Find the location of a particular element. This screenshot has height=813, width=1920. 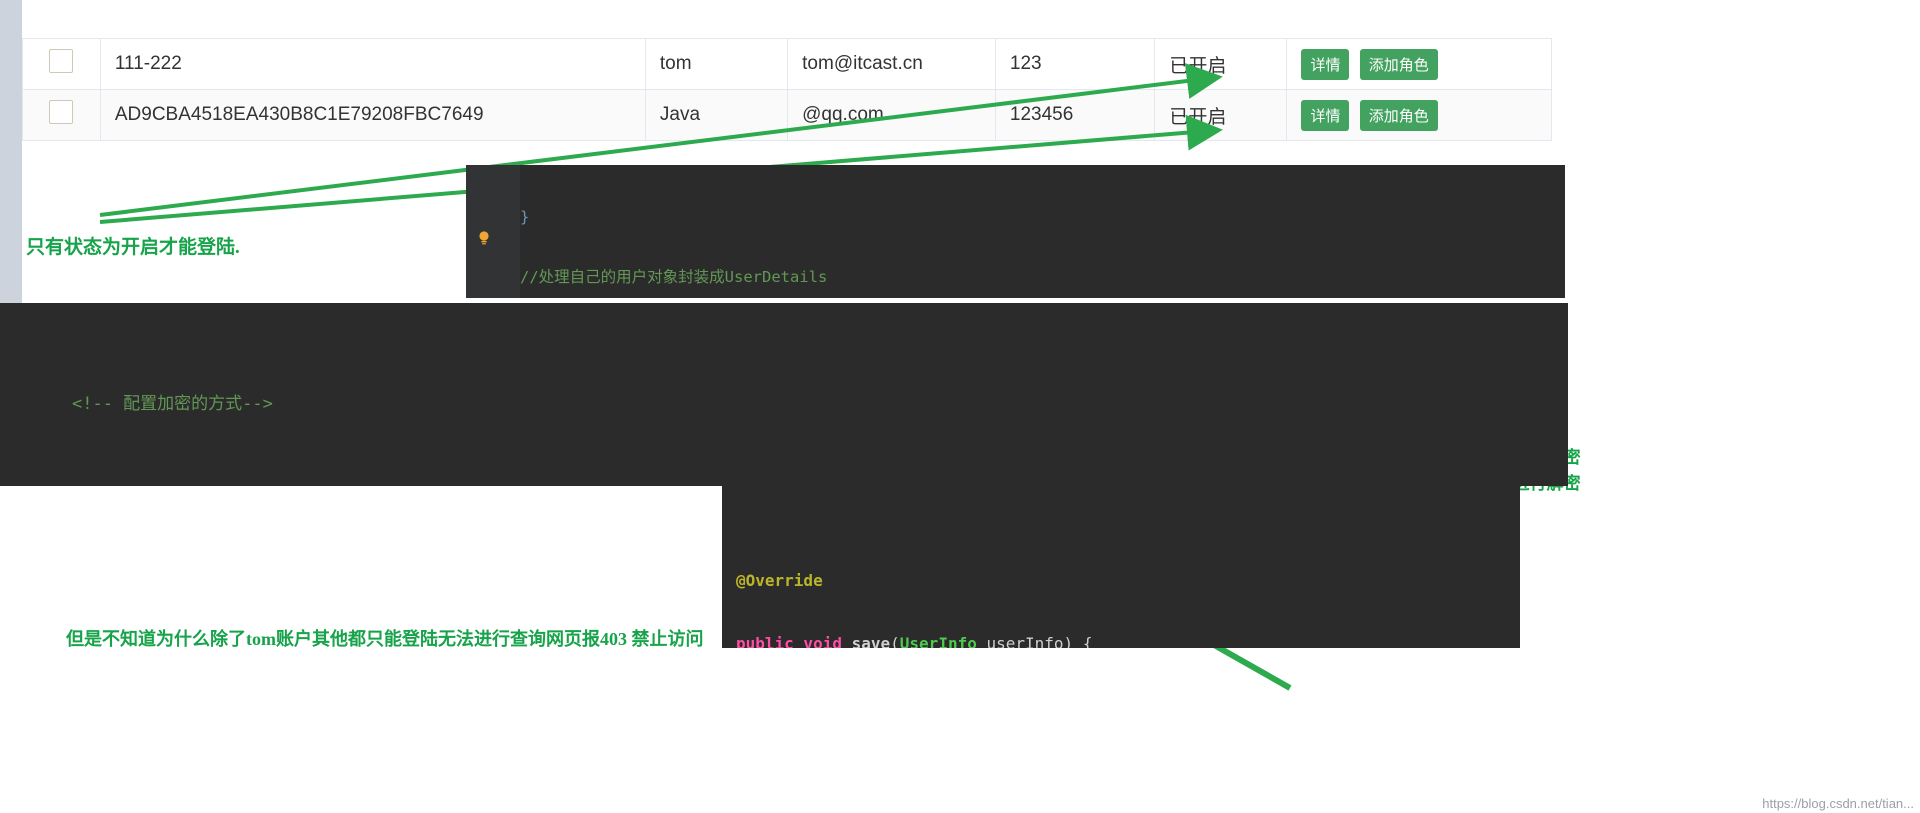

code-line: <!-- 配置加密的方式--> is located at coordinates (172, 404).